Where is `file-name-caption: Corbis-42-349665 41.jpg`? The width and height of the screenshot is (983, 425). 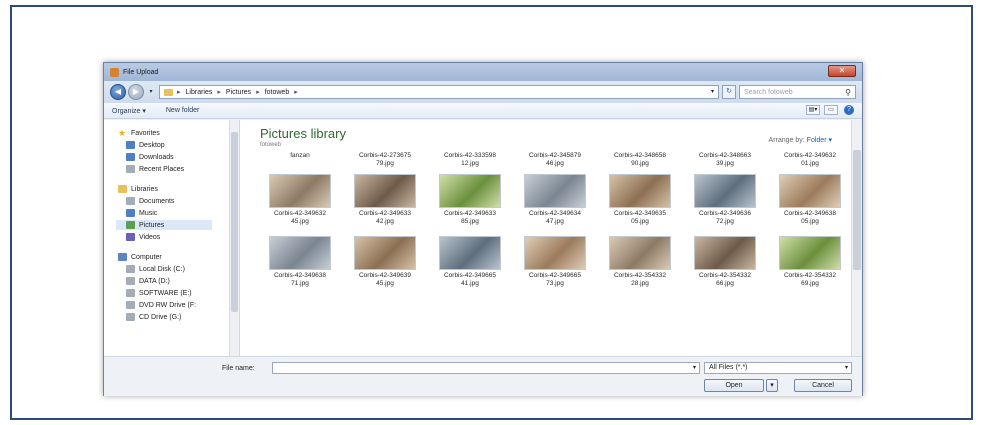 file-name-caption: Corbis-42-349665 41.jpg is located at coordinates (470, 279).